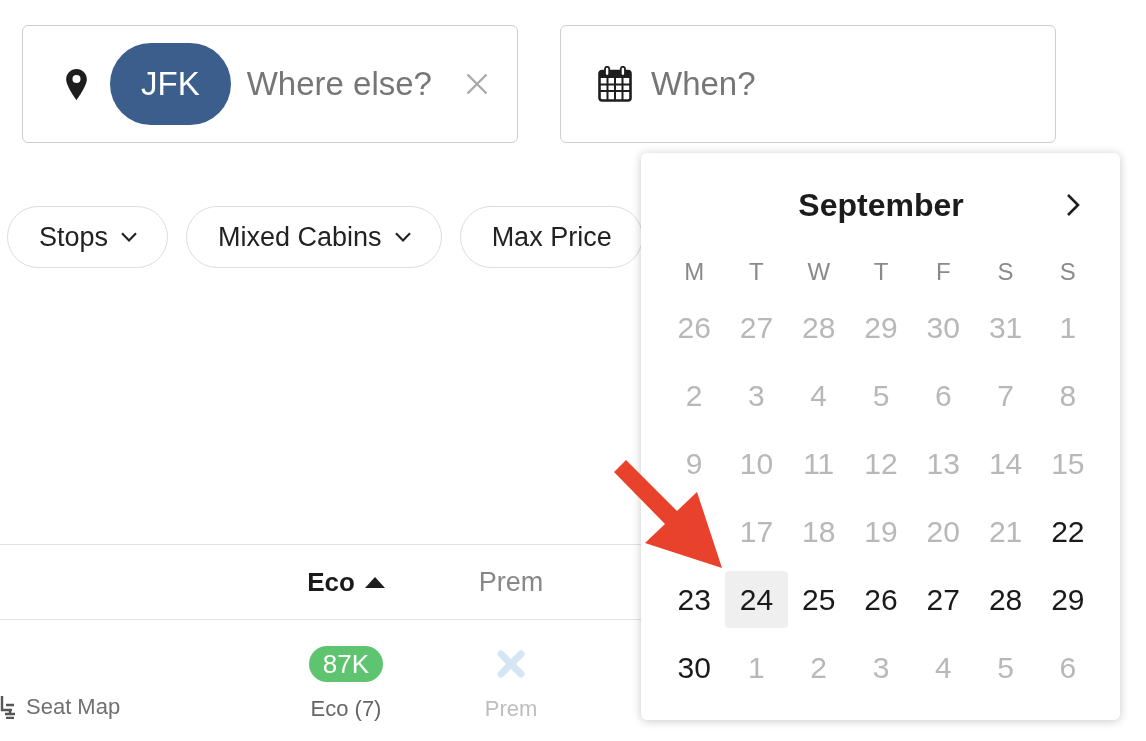 Image resolution: width=1146 pixels, height=741 pixels. Describe the element at coordinates (511, 582) in the screenshot. I see `column-header: Prem` at that location.